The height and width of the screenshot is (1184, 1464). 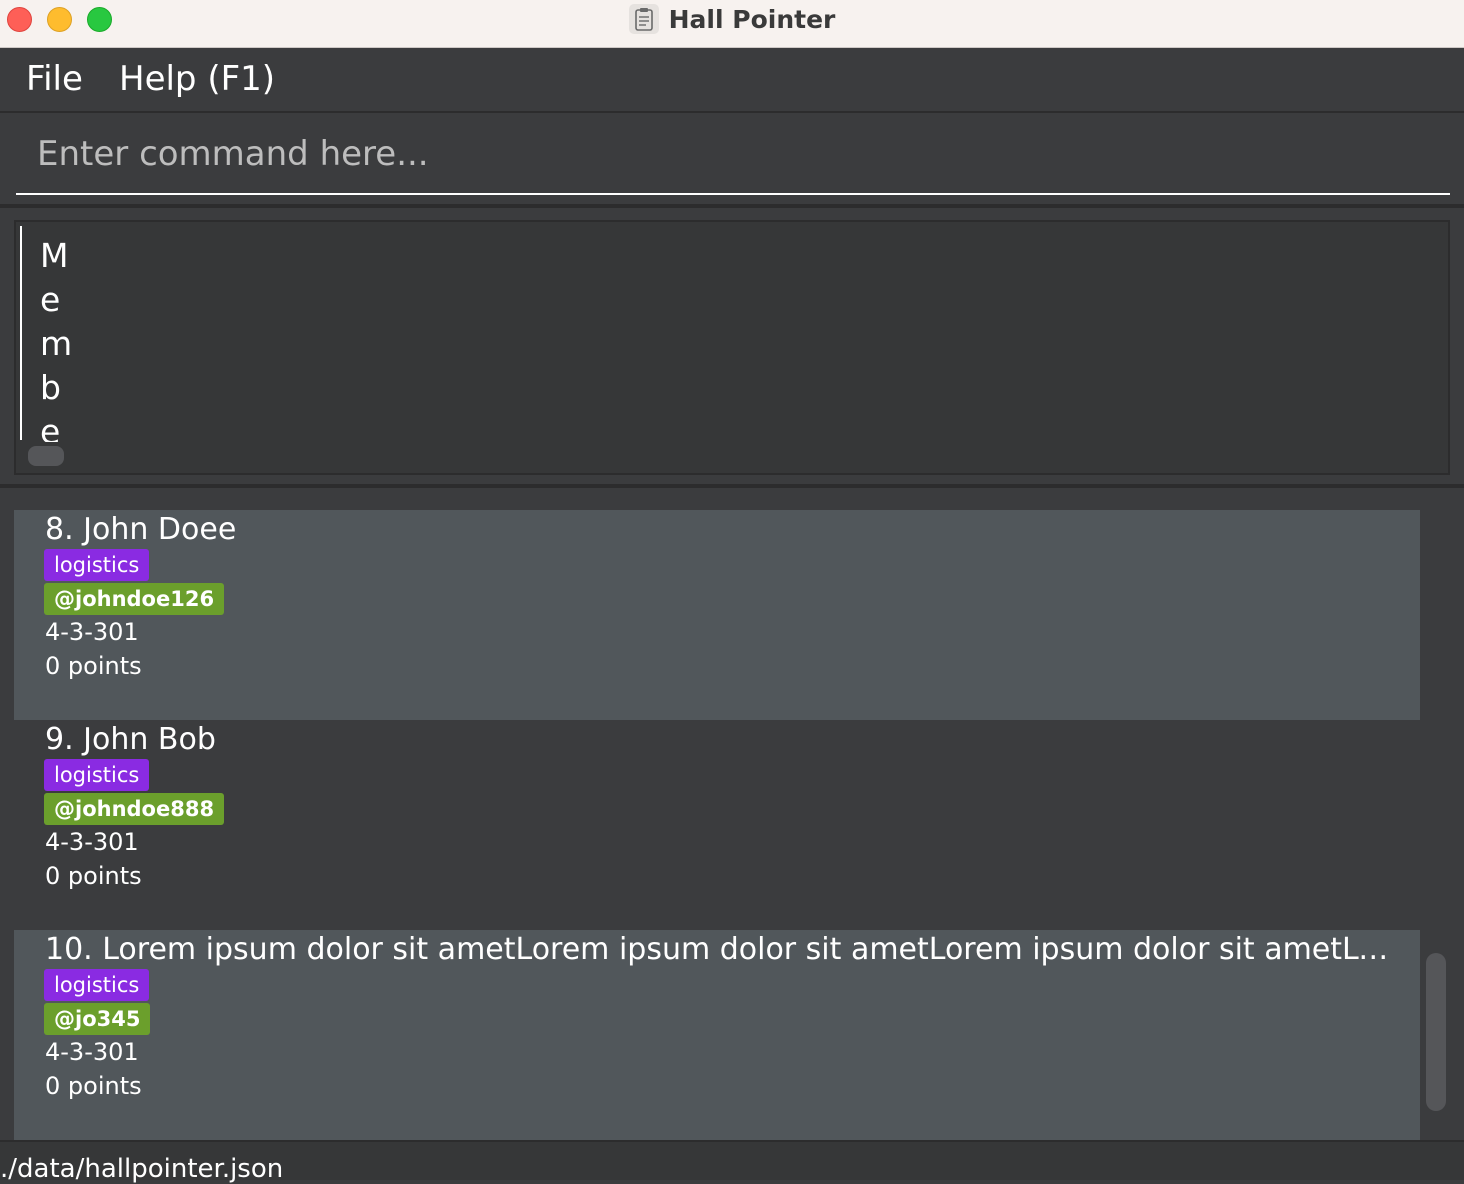 What do you see at coordinates (21, 333) in the screenshot?
I see `text-caret` at bounding box center [21, 333].